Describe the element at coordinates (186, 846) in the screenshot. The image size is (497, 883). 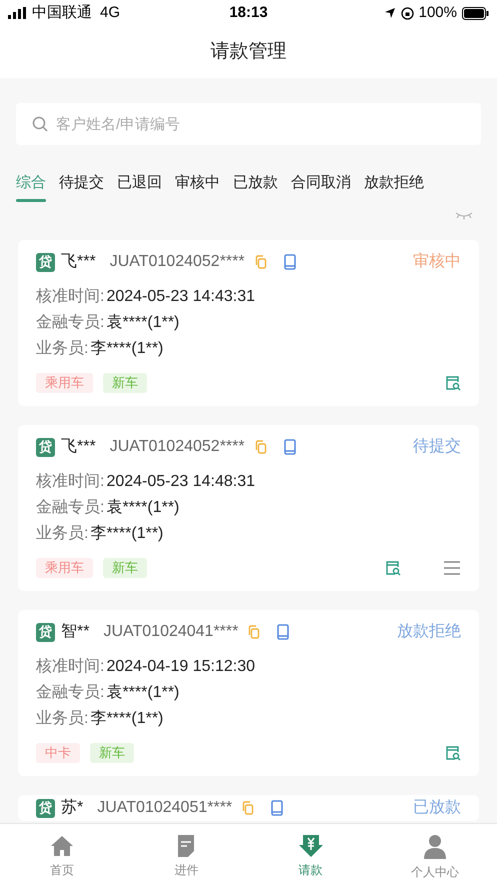
I see `document-icon` at that location.